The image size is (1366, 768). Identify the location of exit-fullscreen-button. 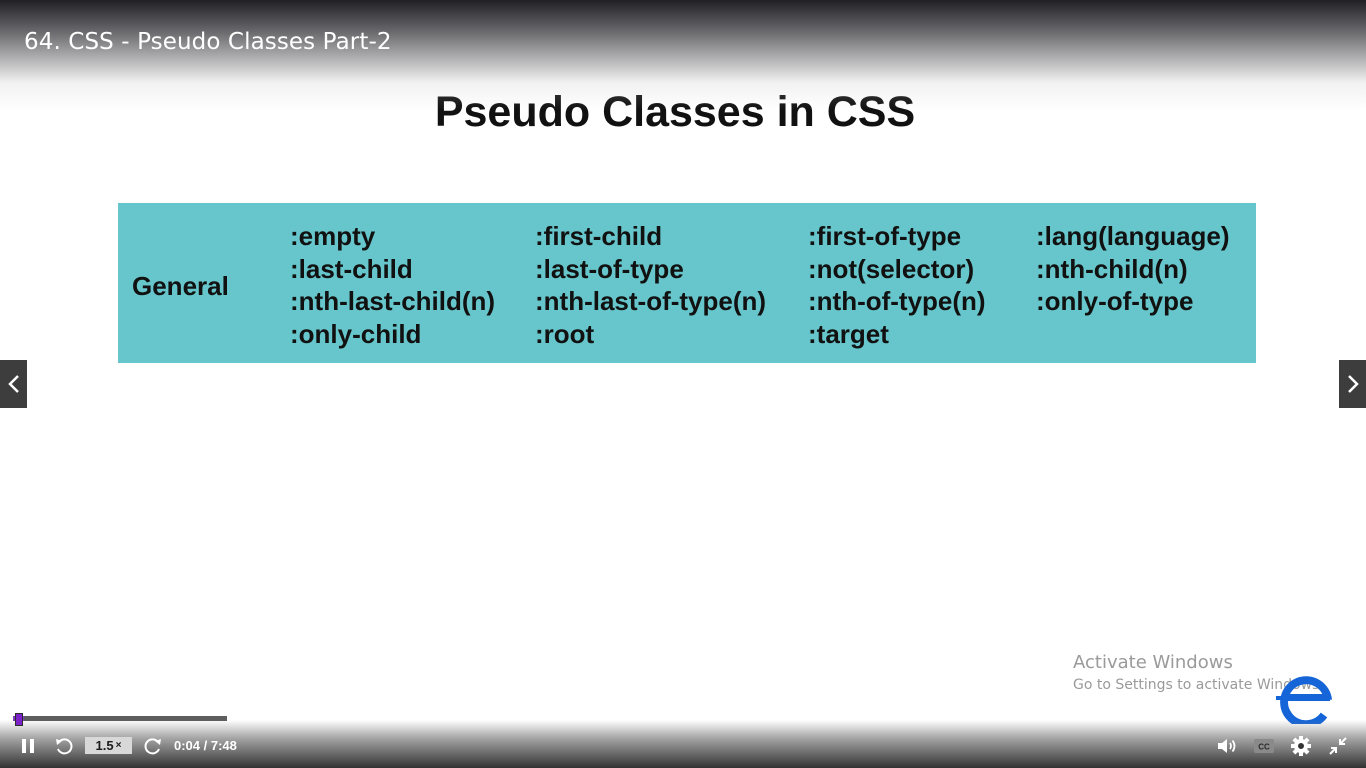
(1338, 746).